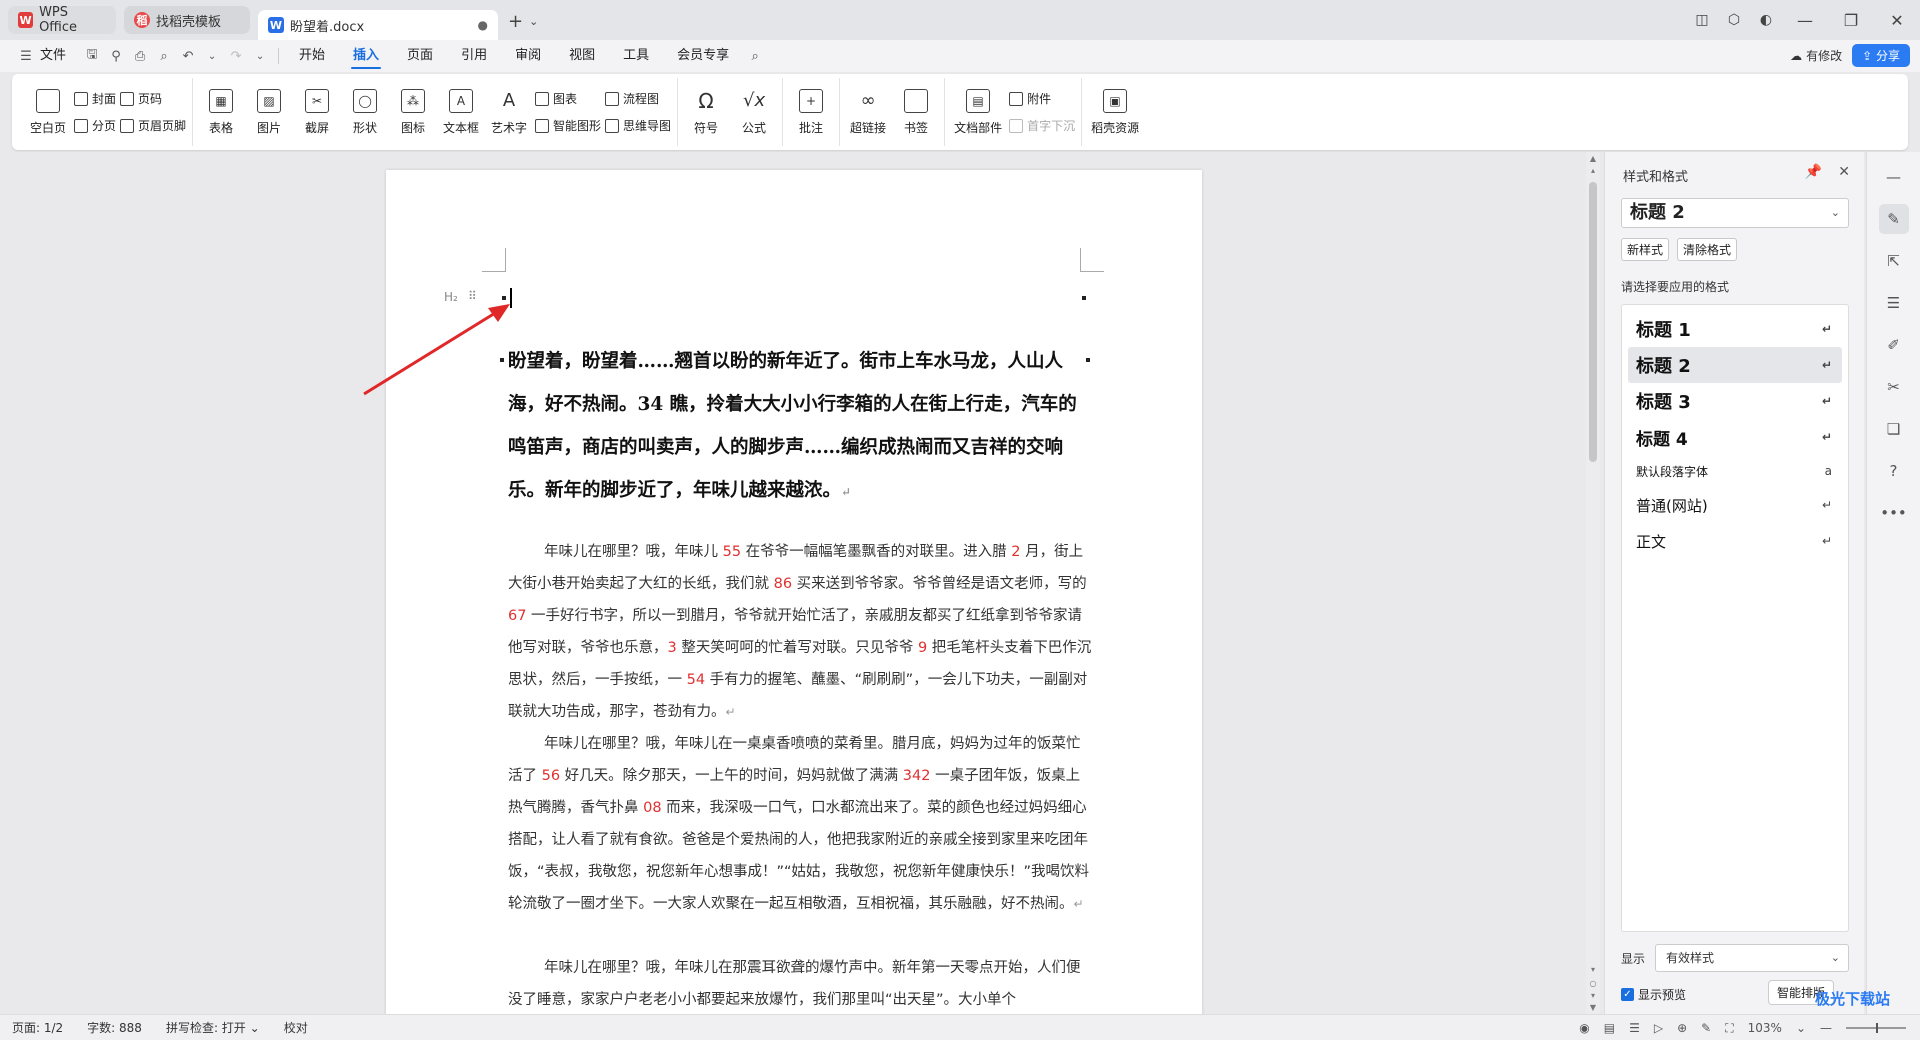 The height and width of the screenshot is (1040, 1920). What do you see at coordinates (317, 112) in the screenshot?
I see `screenshot-button: ✂ 截屏` at bounding box center [317, 112].